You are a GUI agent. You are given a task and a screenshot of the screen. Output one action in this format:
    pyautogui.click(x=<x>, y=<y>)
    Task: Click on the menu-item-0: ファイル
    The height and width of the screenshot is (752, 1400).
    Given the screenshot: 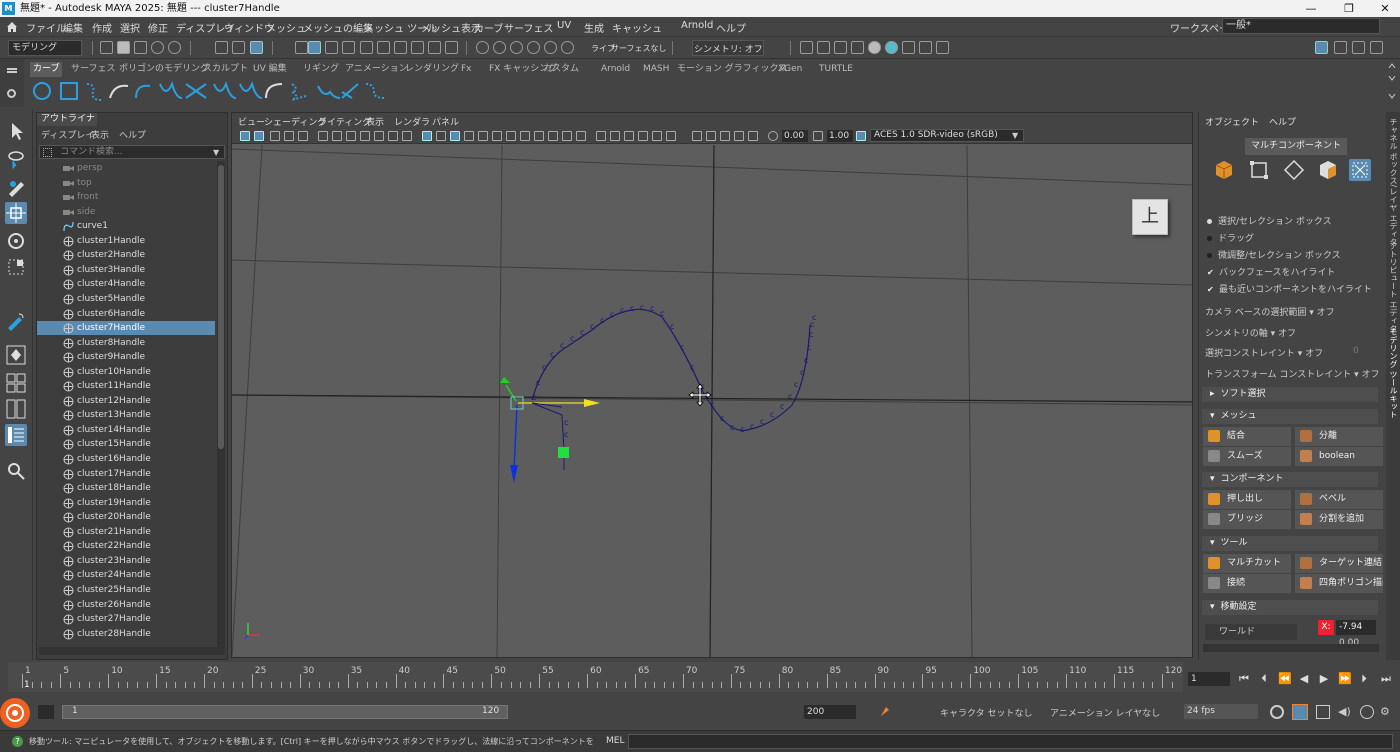 What is the action you would take?
    pyautogui.click(x=46, y=27)
    